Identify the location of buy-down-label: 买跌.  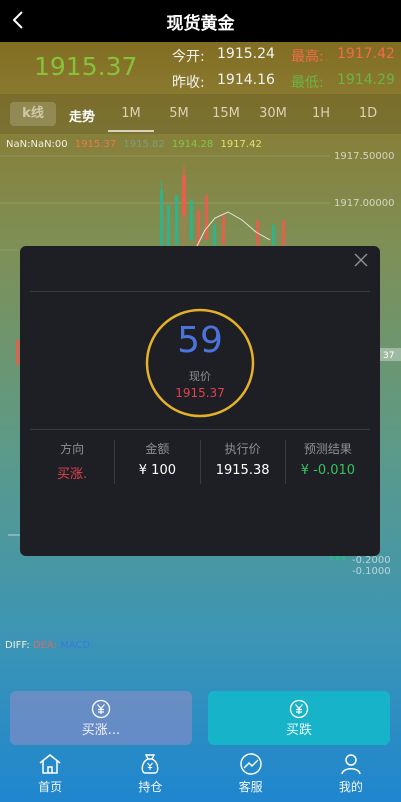
(298, 730).